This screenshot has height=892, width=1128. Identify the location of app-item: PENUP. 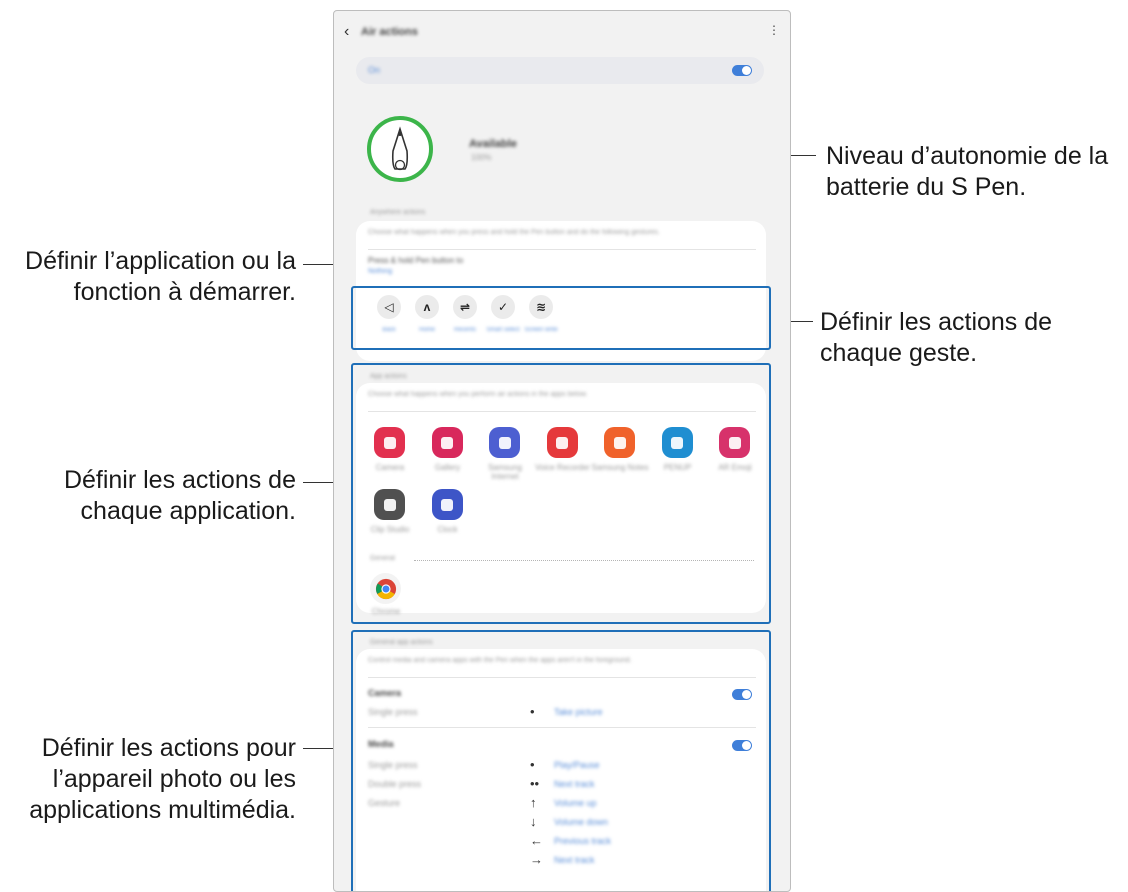
(678, 453).